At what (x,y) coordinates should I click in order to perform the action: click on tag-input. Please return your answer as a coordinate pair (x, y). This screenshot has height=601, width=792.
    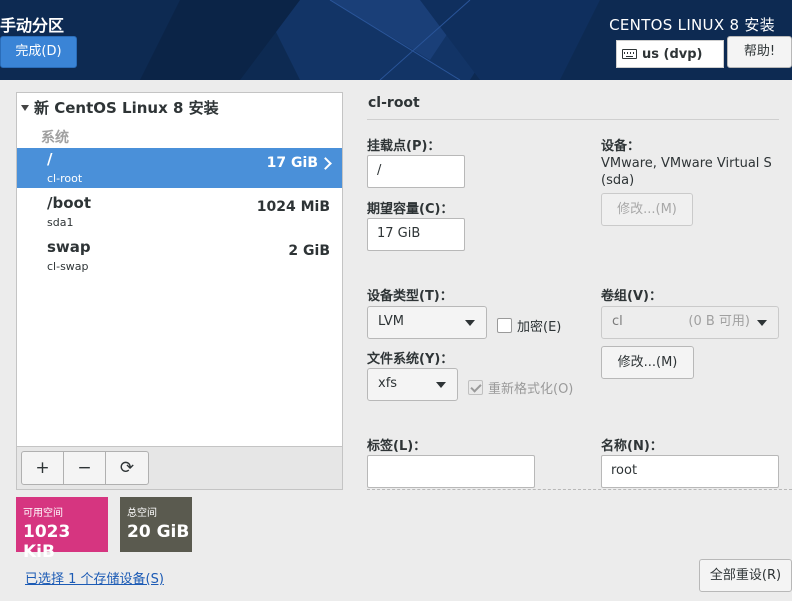
    Looking at the image, I should click on (451, 471).